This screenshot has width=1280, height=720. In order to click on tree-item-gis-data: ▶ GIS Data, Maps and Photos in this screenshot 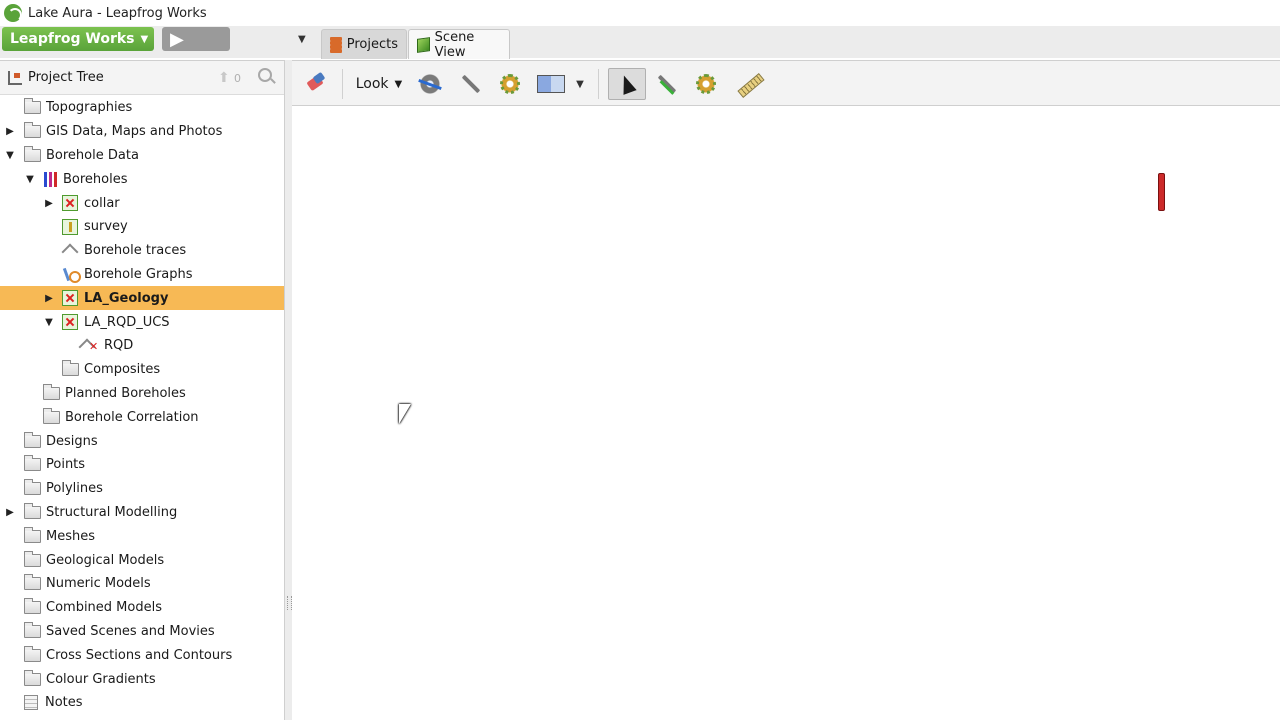, I will do `click(142, 132)`.